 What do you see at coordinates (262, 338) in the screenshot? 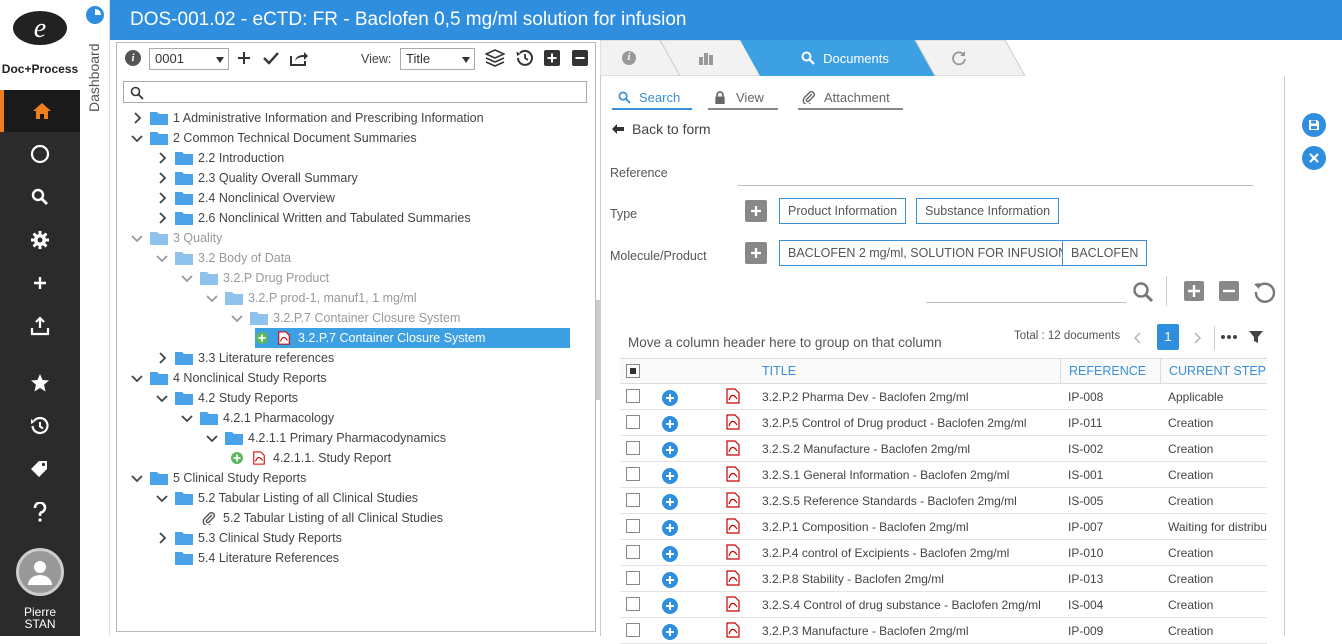
I see `add-version-icon` at bounding box center [262, 338].